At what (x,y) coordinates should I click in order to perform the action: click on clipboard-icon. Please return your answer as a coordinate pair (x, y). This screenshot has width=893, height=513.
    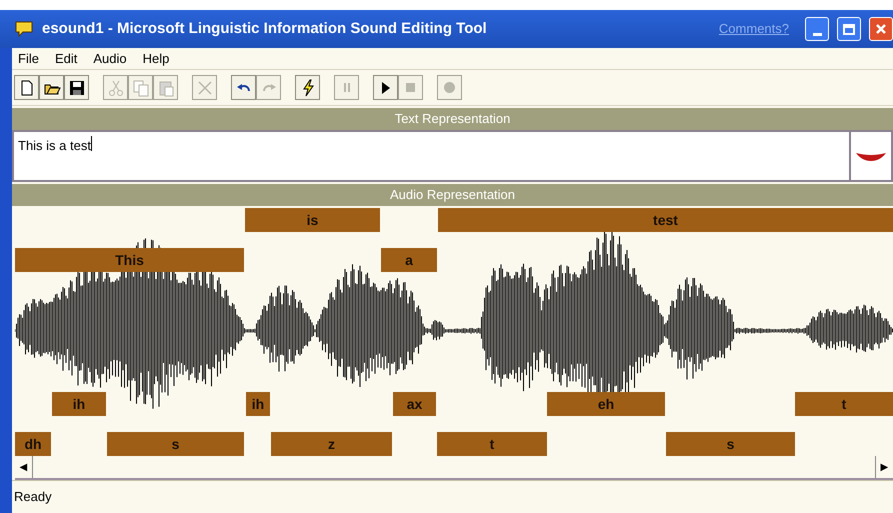
    Looking at the image, I should click on (165, 87).